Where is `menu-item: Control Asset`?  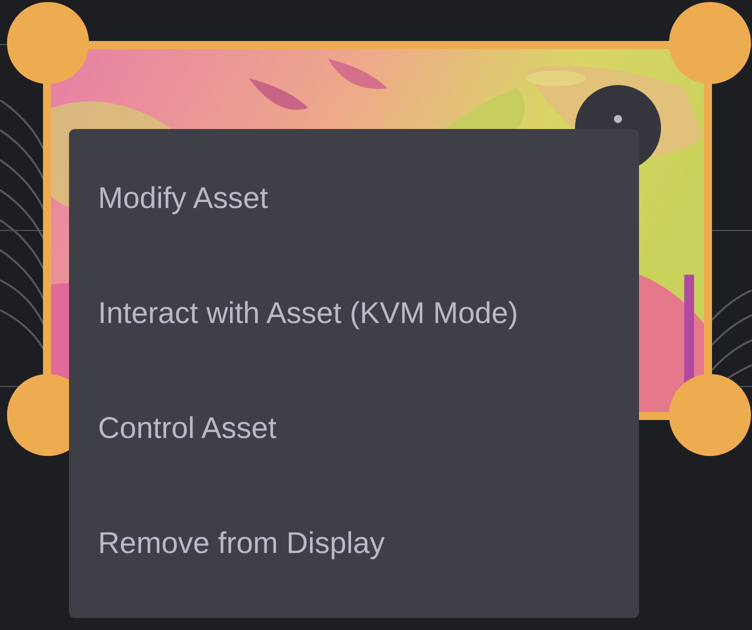
menu-item: Control Asset is located at coordinates (354, 428).